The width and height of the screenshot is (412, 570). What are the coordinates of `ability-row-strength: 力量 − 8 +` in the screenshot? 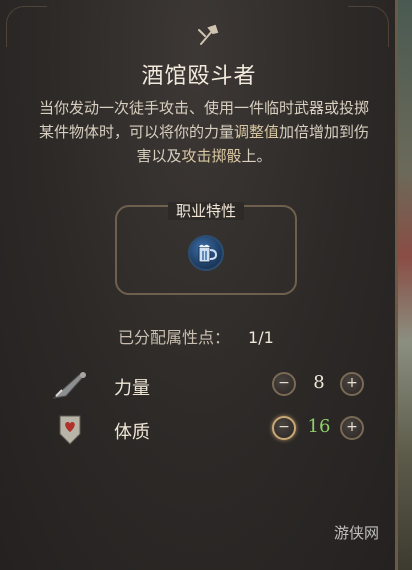 It's located at (199, 386).